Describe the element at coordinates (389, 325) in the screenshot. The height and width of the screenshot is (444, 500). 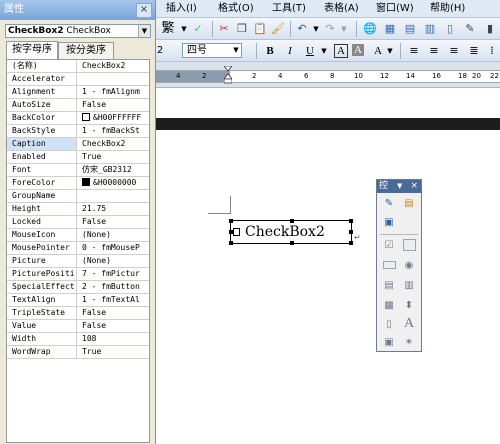
I see `scrollbar-icon: ▯` at that location.